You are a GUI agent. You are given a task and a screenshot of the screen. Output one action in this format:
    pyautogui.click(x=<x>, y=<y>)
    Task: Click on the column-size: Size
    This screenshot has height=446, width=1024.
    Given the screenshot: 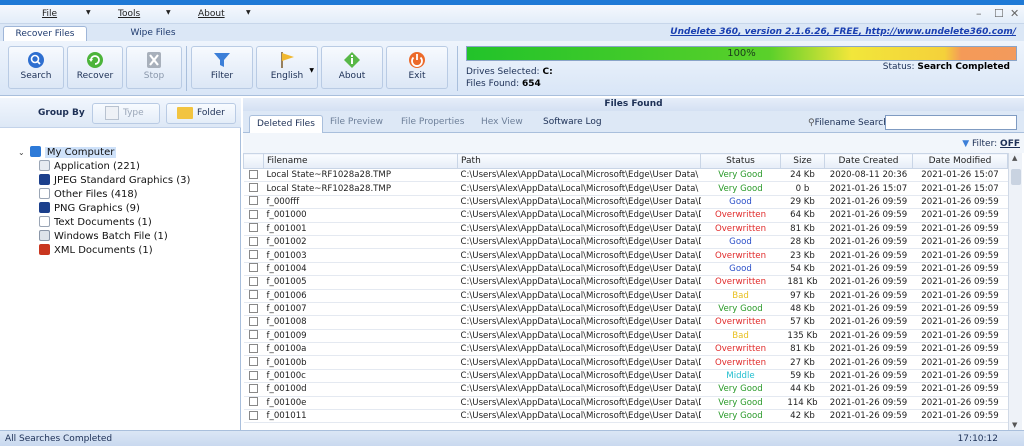 What is the action you would take?
    pyautogui.click(x=802, y=161)
    